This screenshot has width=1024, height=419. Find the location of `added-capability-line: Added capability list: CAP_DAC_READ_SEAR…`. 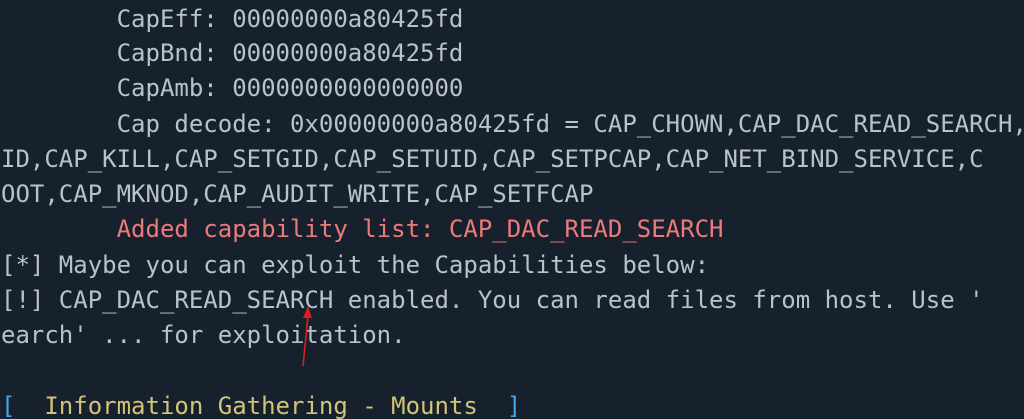

added-capability-line: Added capability list: CAP_DAC_READ_SEAR… is located at coordinates (362, 229).